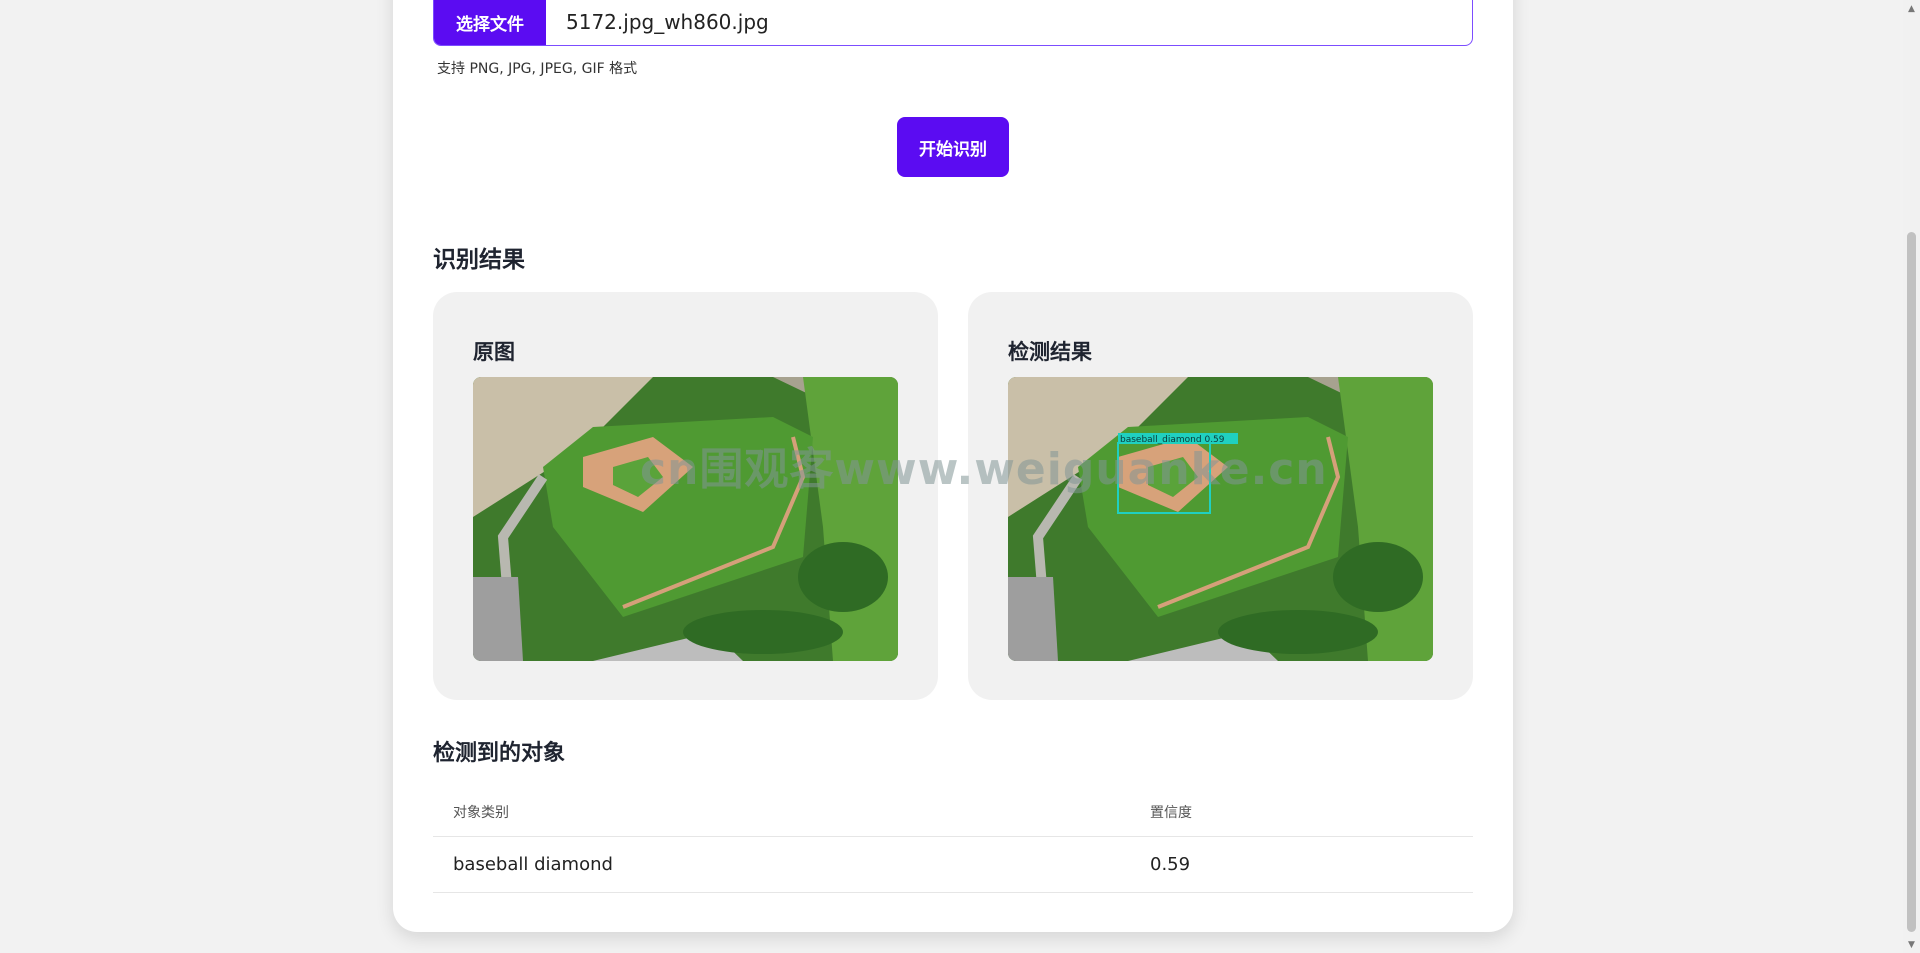 The width and height of the screenshot is (1920, 953). What do you see at coordinates (1220, 519) in the screenshot?
I see `detected-image: baseball_diamond 0.59` at bounding box center [1220, 519].